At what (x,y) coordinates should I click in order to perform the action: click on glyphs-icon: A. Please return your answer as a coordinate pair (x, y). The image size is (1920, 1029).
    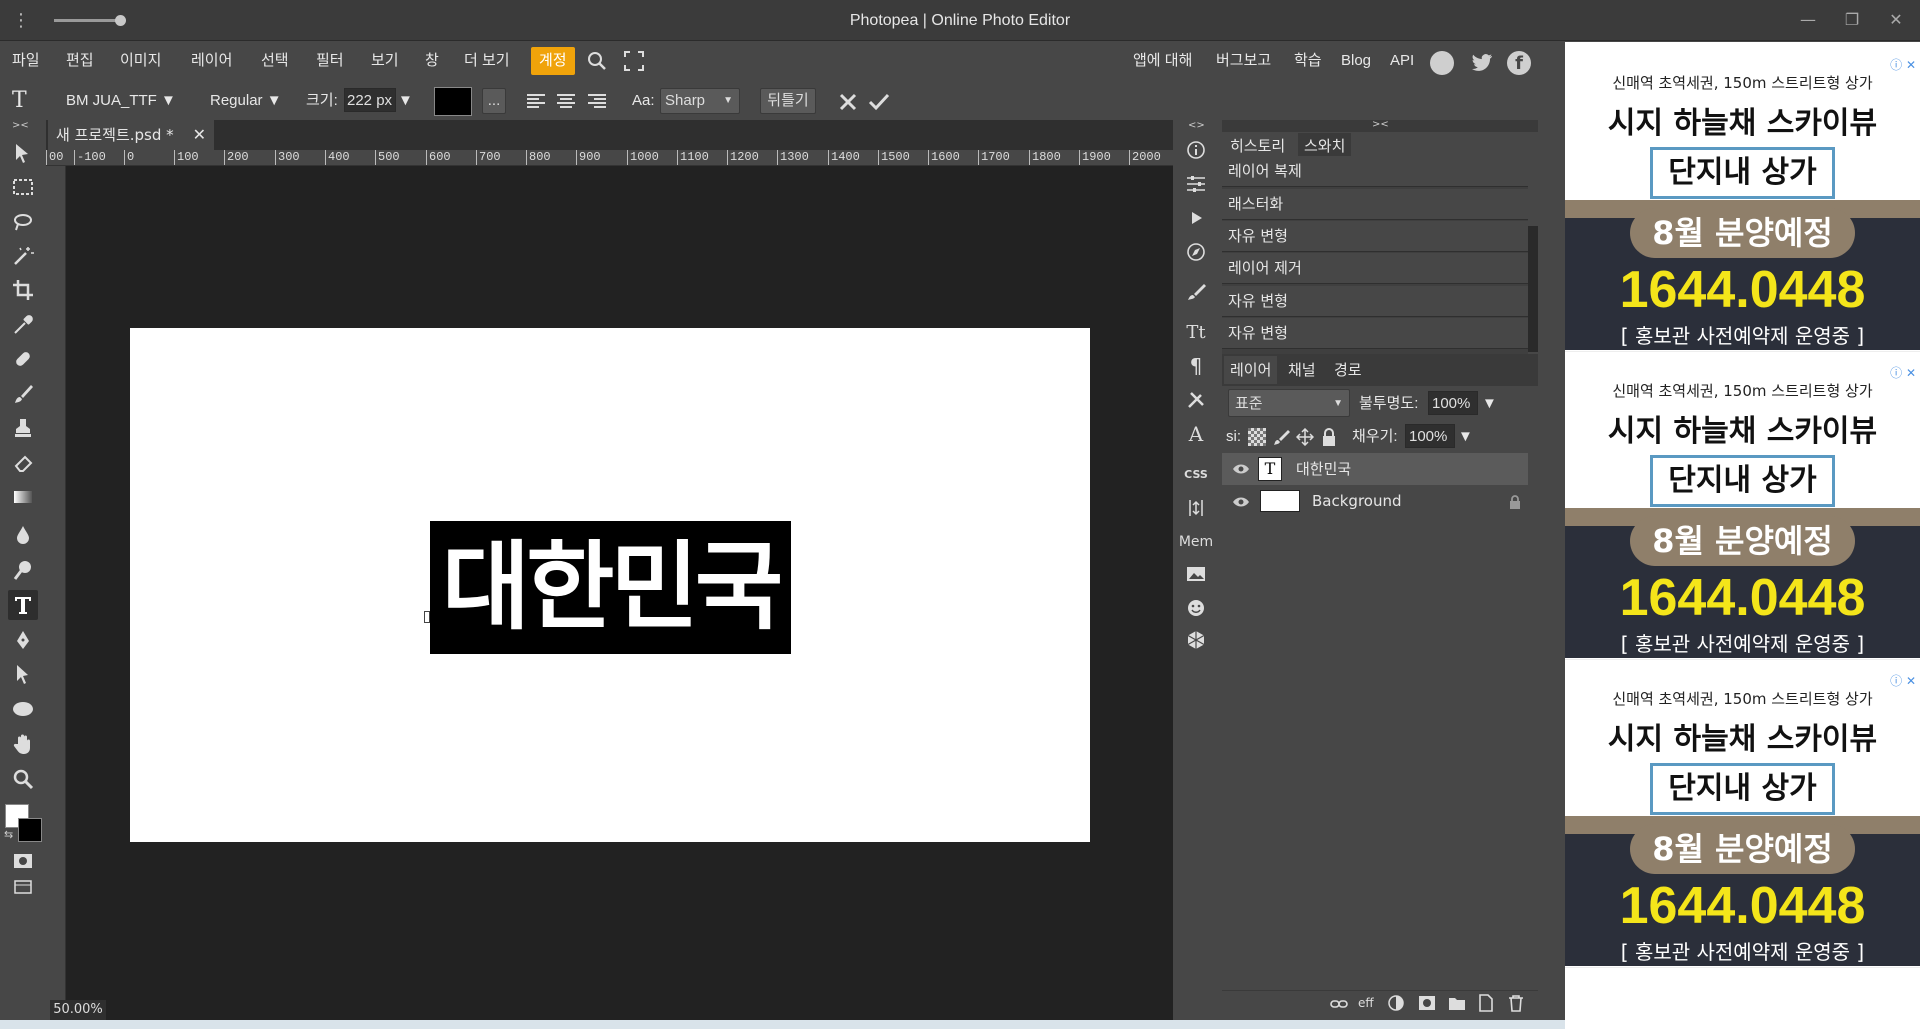
    Looking at the image, I should click on (1196, 434).